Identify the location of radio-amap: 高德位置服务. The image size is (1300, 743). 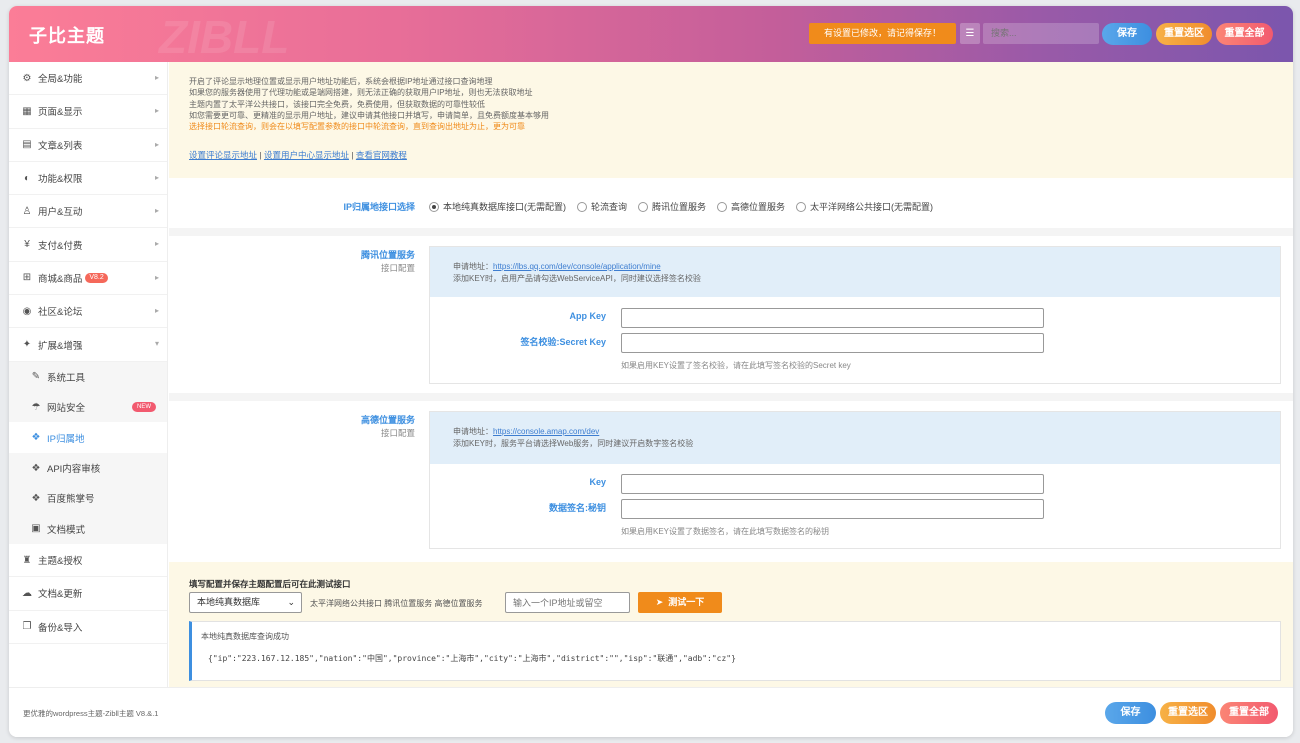
(751, 206).